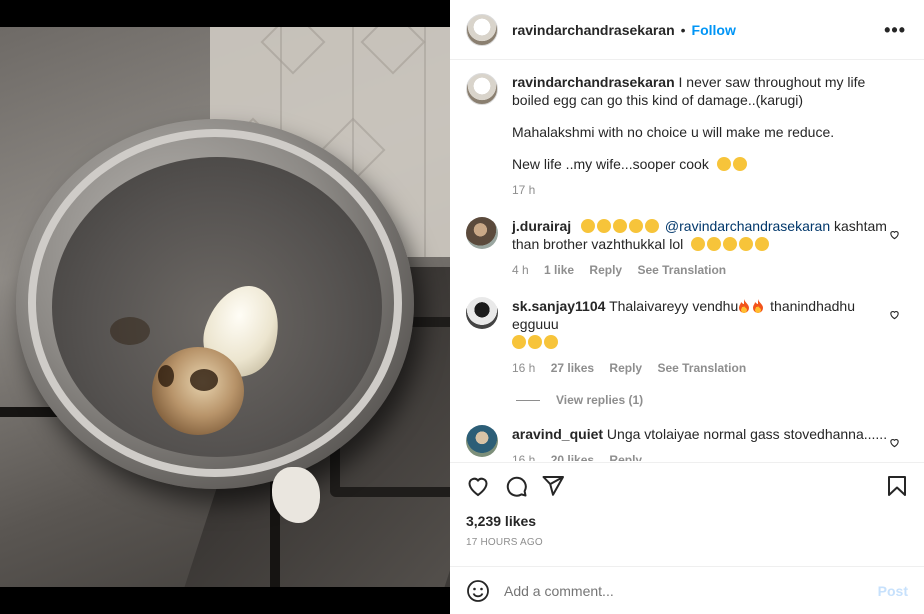 The width and height of the screenshot is (924, 614). What do you see at coordinates (557, 434) in the screenshot?
I see `comment-username: aravind_quiet` at bounding box center [557, 434].